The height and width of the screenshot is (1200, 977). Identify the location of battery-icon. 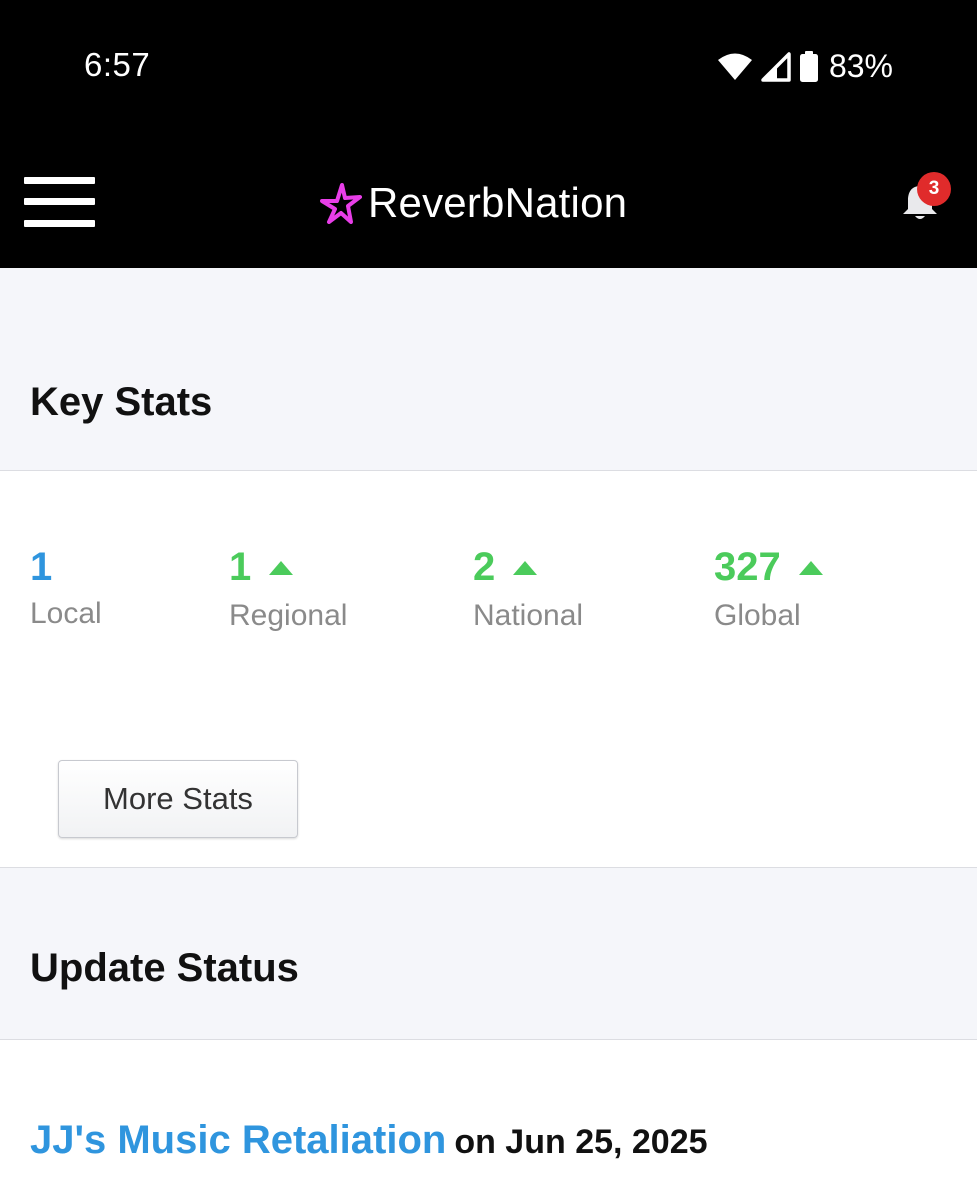
(808, 66).